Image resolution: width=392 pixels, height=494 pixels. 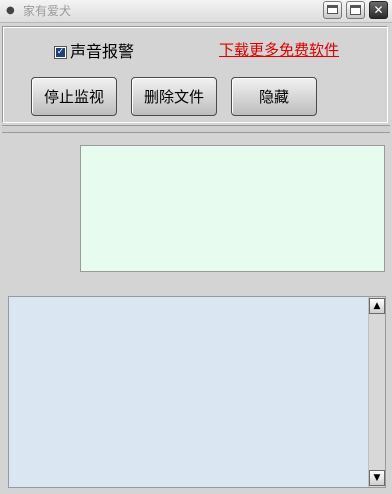 I want to click on maximize-icon, so click(x=355, y=10).